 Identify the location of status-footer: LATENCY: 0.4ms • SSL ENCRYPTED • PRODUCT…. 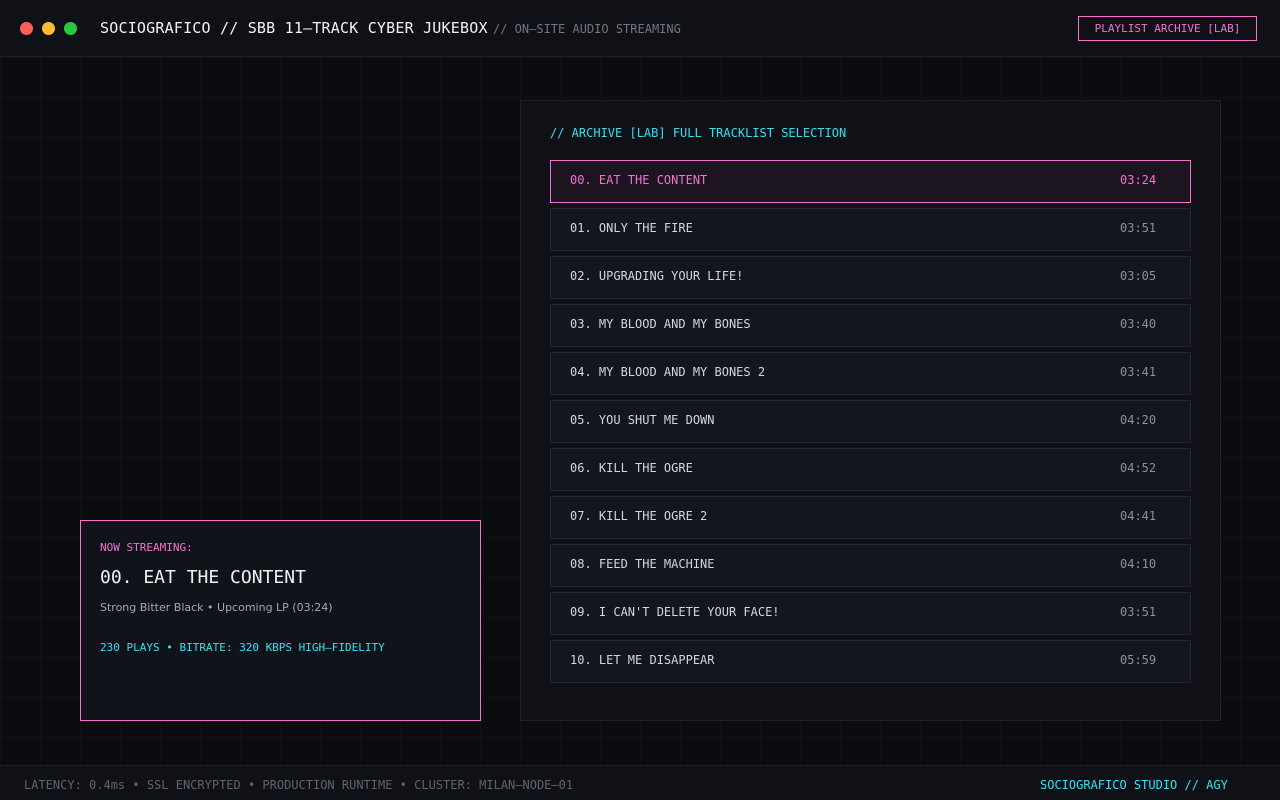
(640, 782).